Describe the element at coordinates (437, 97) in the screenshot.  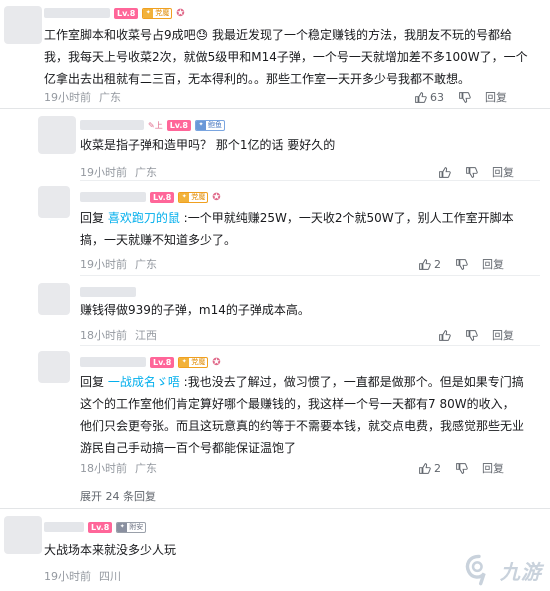
I see `like-count: 63` at that location.